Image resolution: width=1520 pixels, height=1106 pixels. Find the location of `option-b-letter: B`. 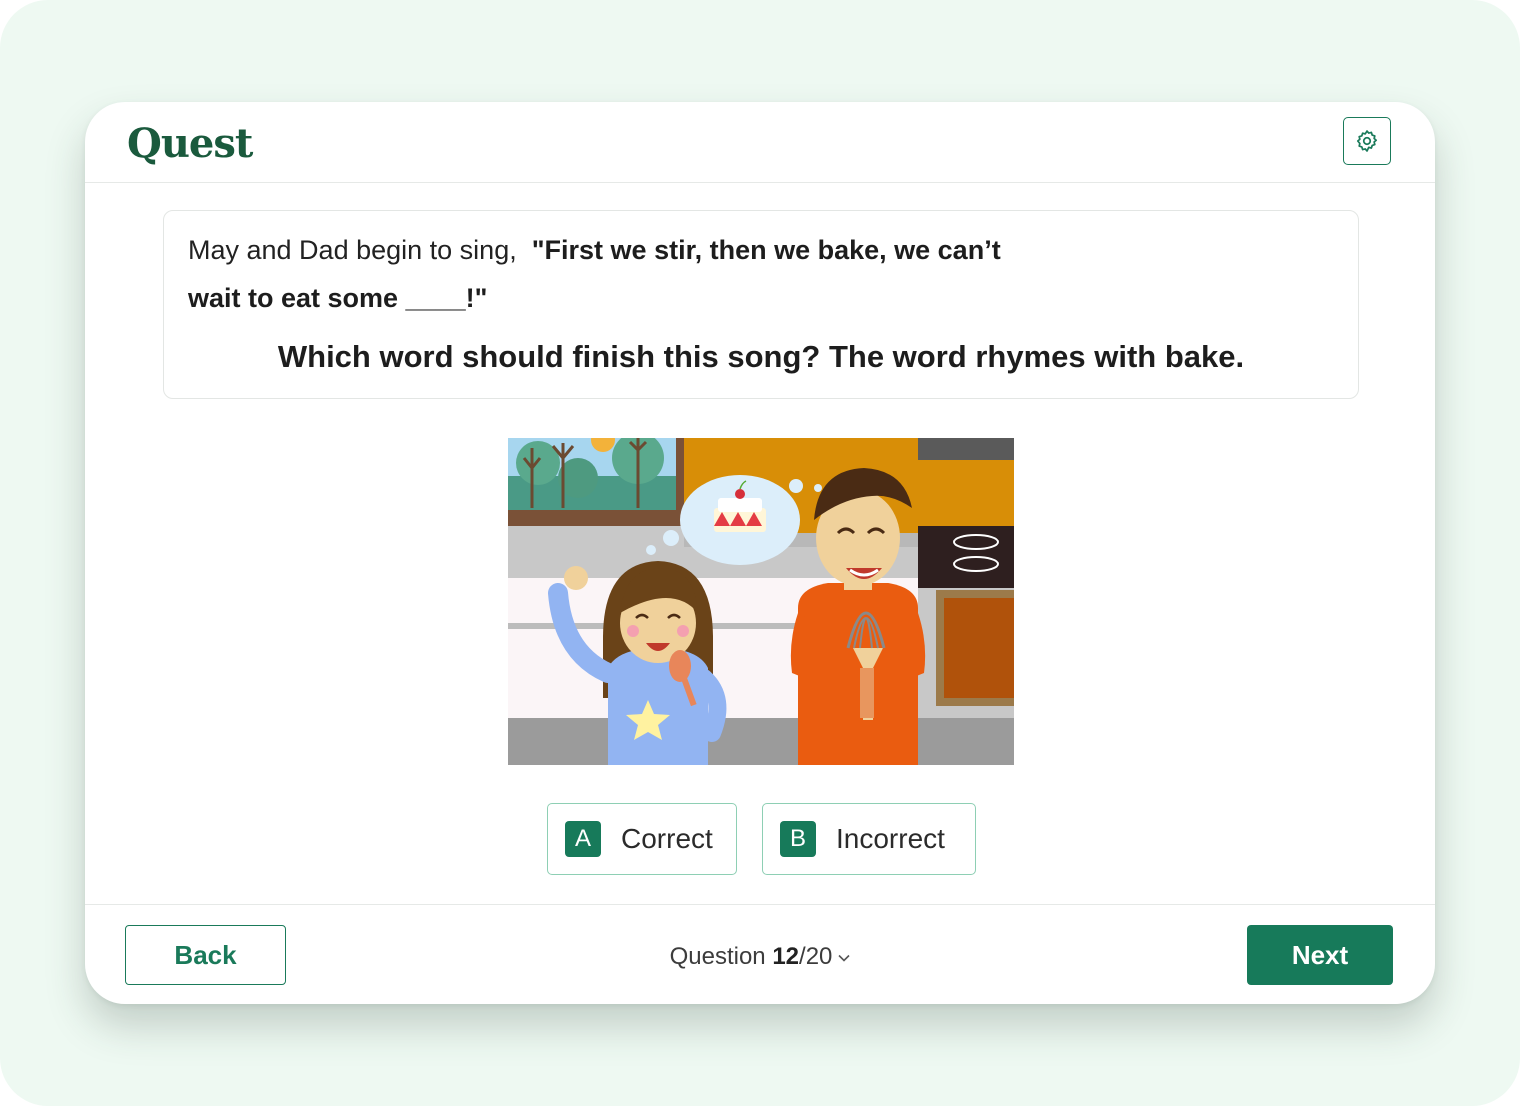

option-b-letter: B is located at coordinates (798, 839).